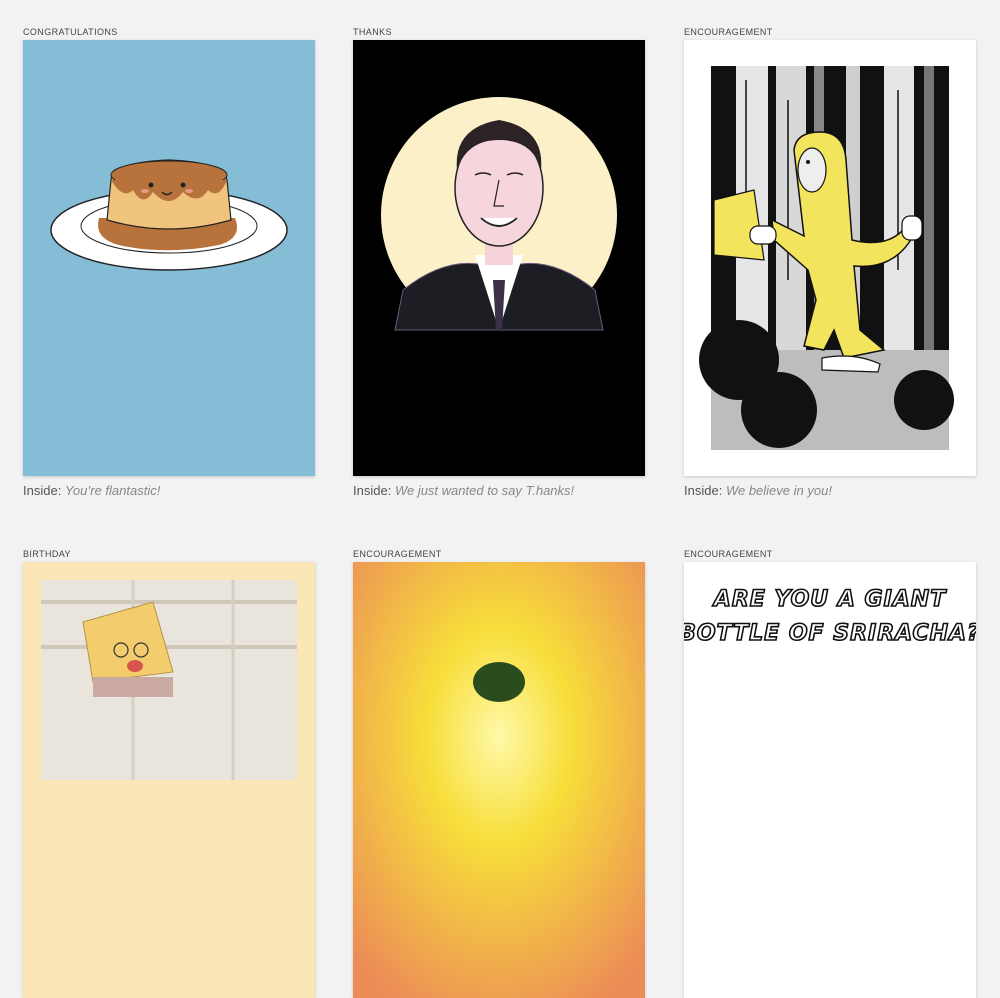 The image size is (1000, 998). I want to click on card-item-encouragement-2: ENCOURAGEMENT, so click(499, 772).